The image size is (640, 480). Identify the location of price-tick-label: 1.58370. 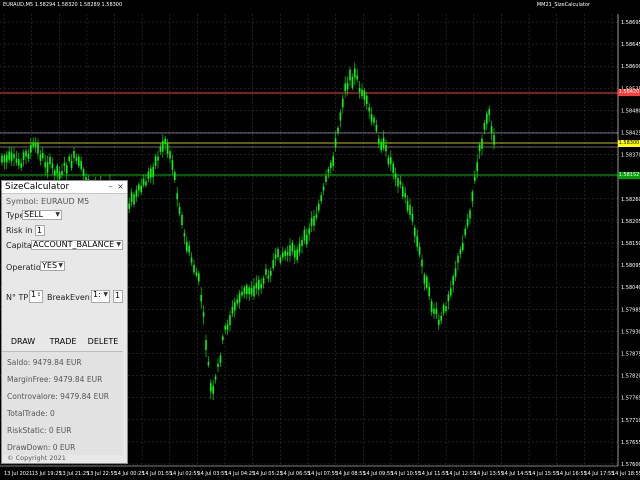
(630, 156).